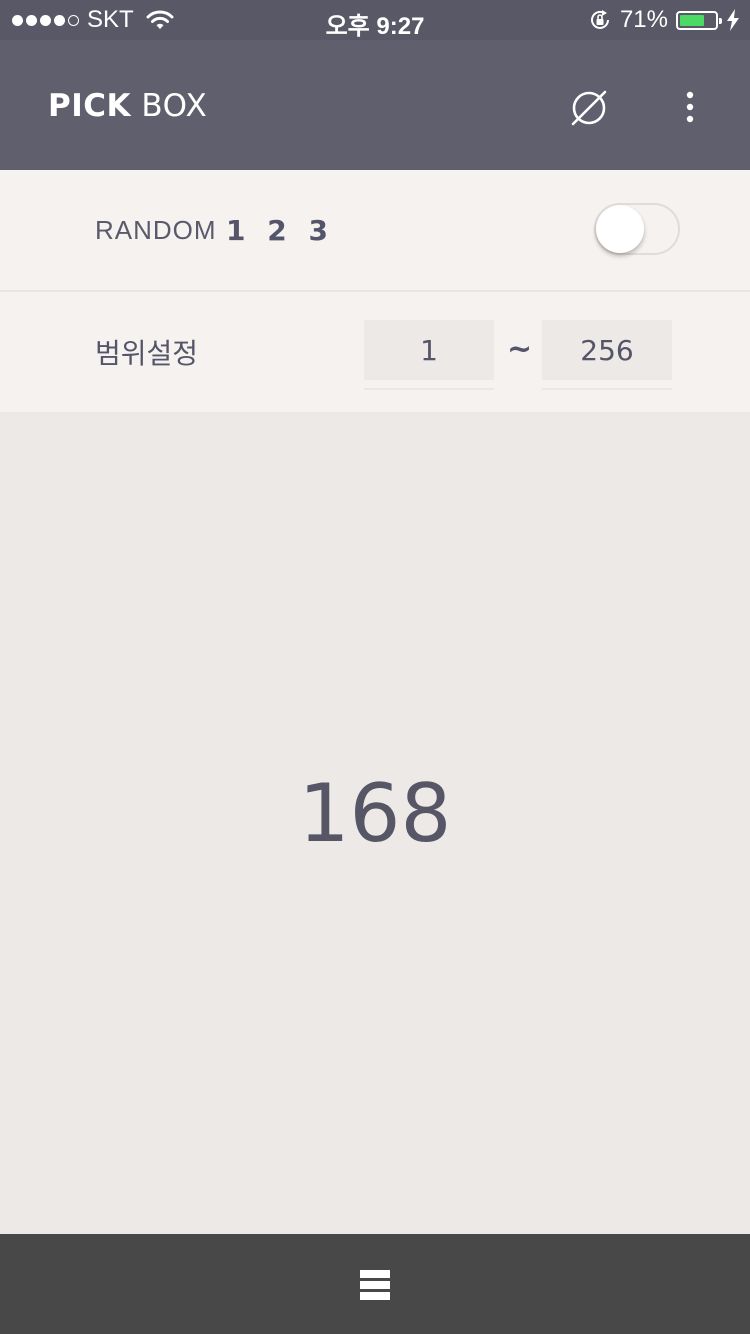 This screenshot has height=1334, width=750. Describe the element at coordinates (375, 105) in the screenshot. I see `app-bar: PICK BOX` at that location.